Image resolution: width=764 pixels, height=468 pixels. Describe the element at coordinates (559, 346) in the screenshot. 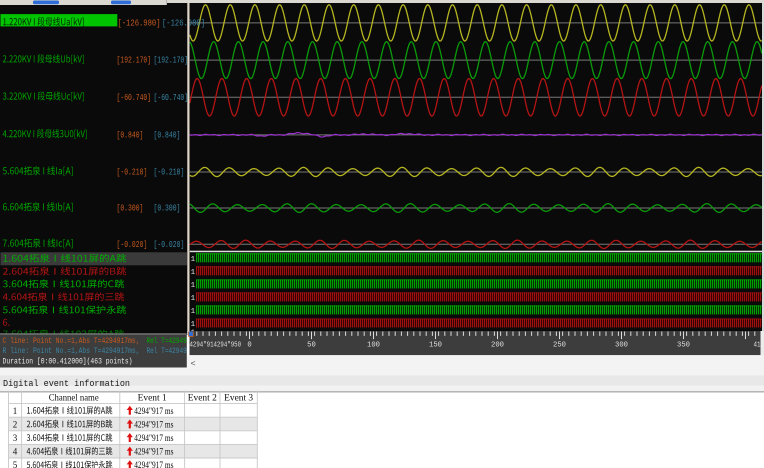

I see `svg-text: 250` at that location.